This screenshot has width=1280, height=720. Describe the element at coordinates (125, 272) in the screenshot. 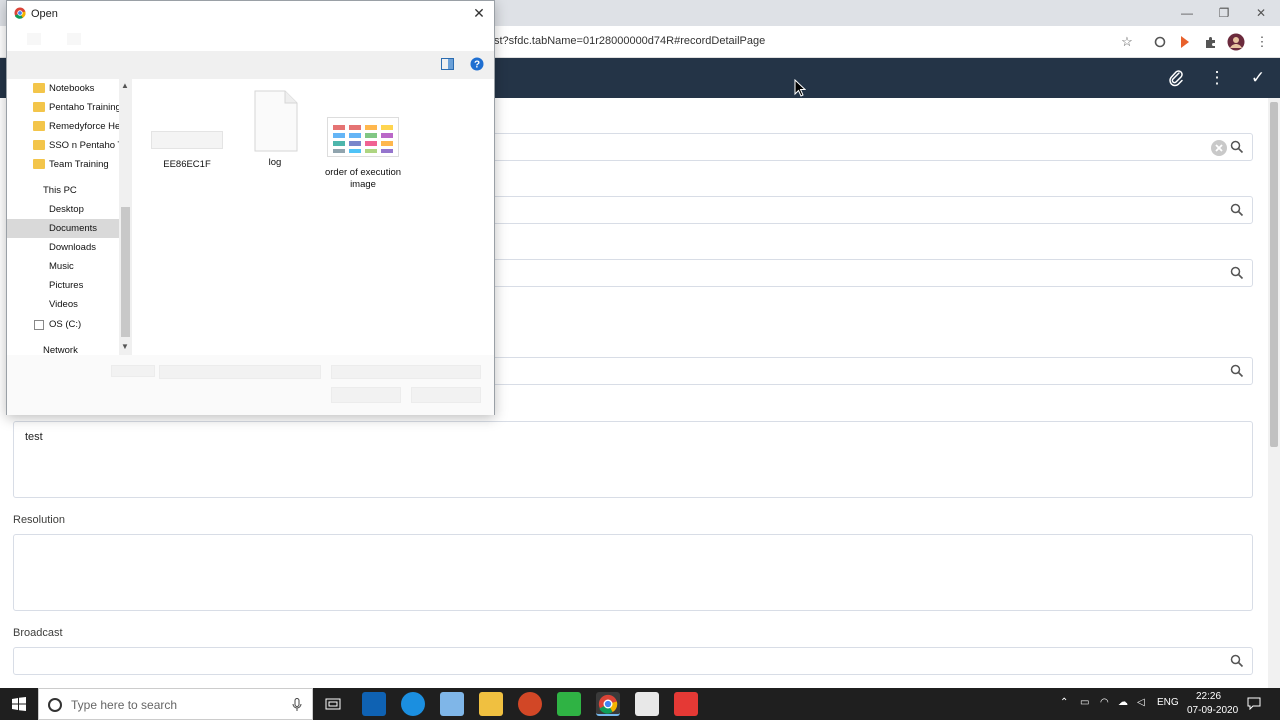

I see `nav-scrollbar-thumb` at that location.